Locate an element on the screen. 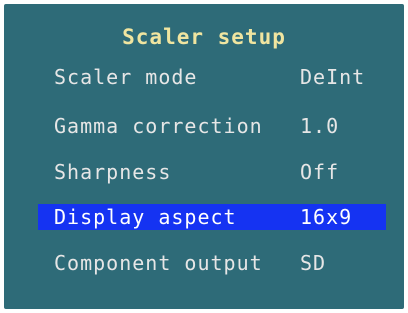  menu-item-component-output: Component output SD is located at coordinates (212, 263).